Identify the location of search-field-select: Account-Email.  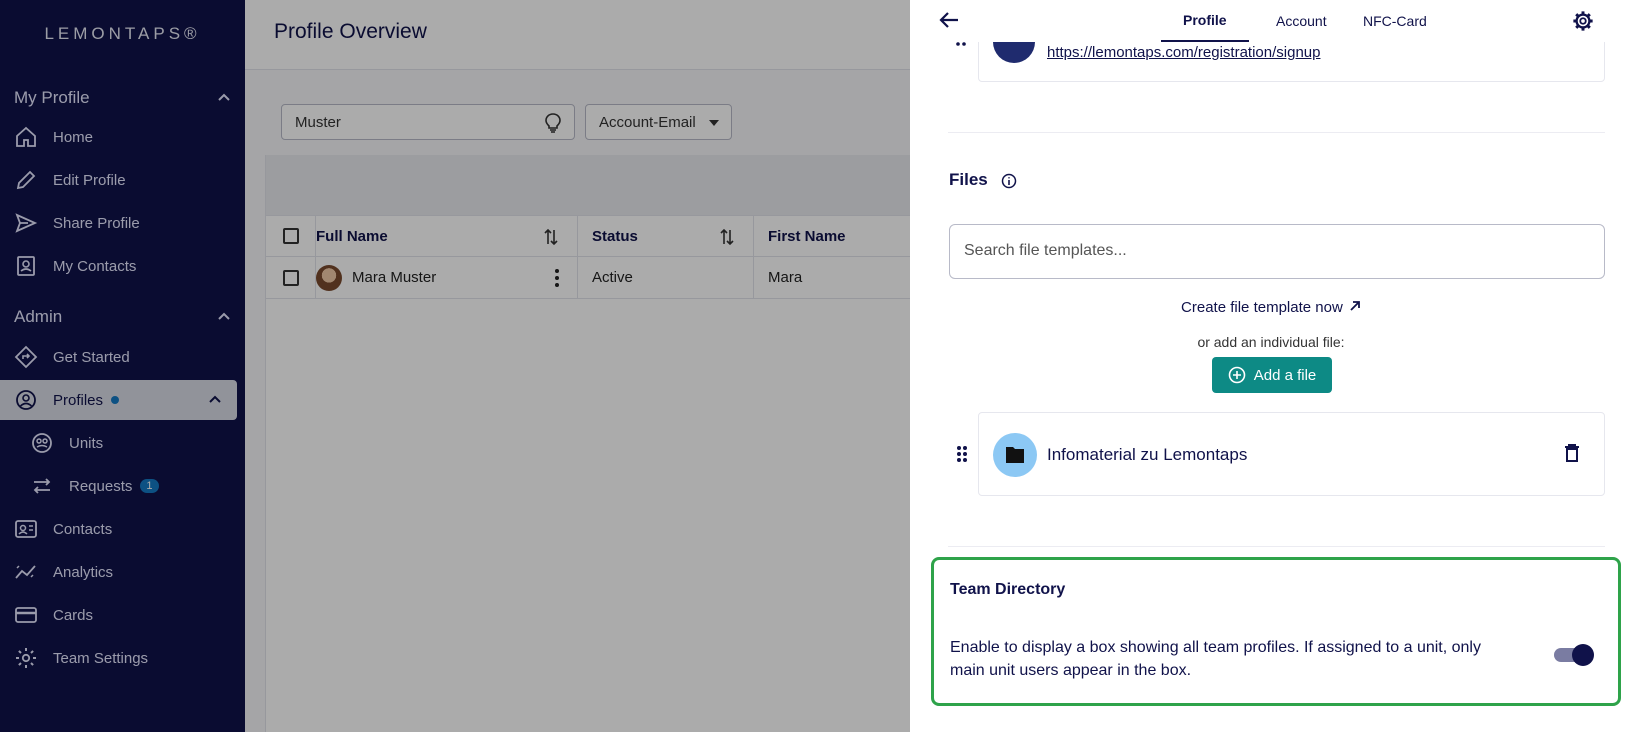
(658, 122).